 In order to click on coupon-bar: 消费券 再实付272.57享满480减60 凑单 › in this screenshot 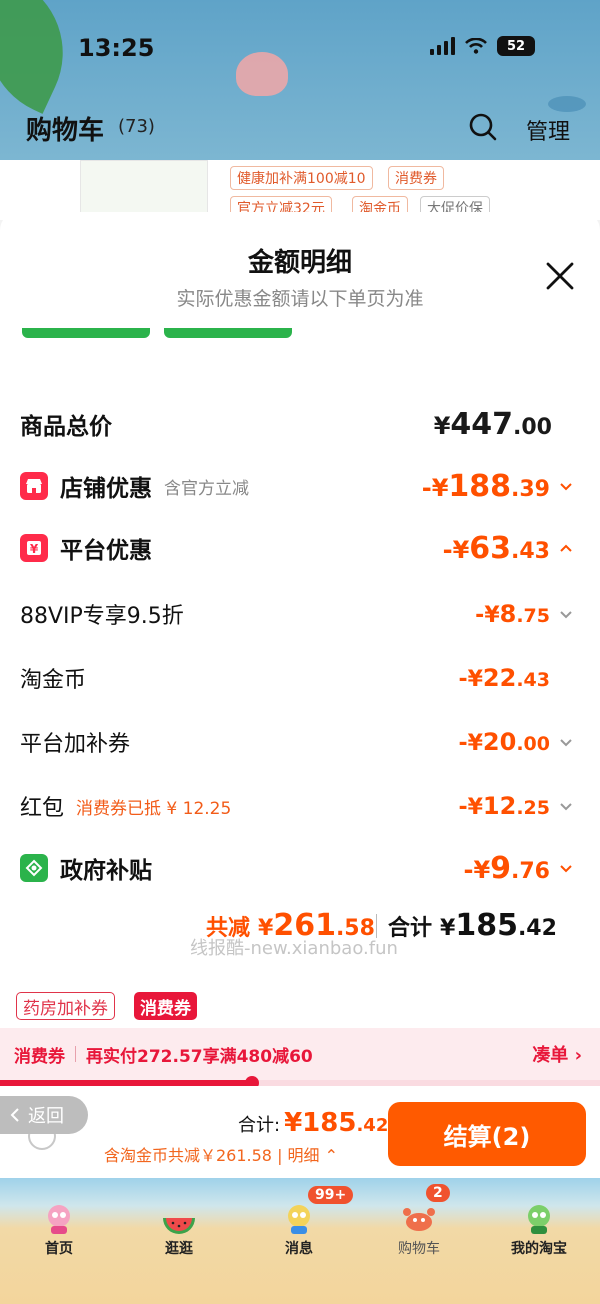, I will do `click(300, 1054)`.